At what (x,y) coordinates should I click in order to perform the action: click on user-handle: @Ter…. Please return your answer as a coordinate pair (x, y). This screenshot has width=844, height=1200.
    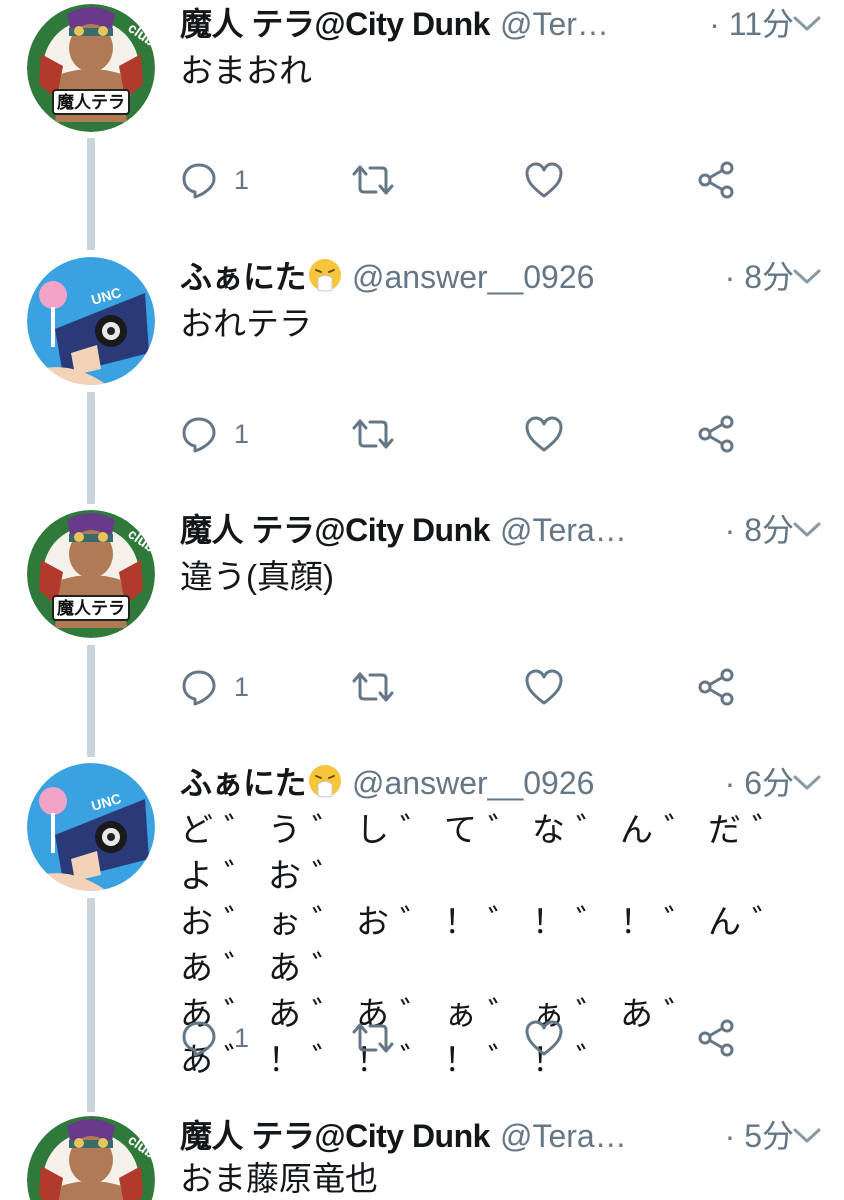
    Looking at the image, I should click on (554, 24).